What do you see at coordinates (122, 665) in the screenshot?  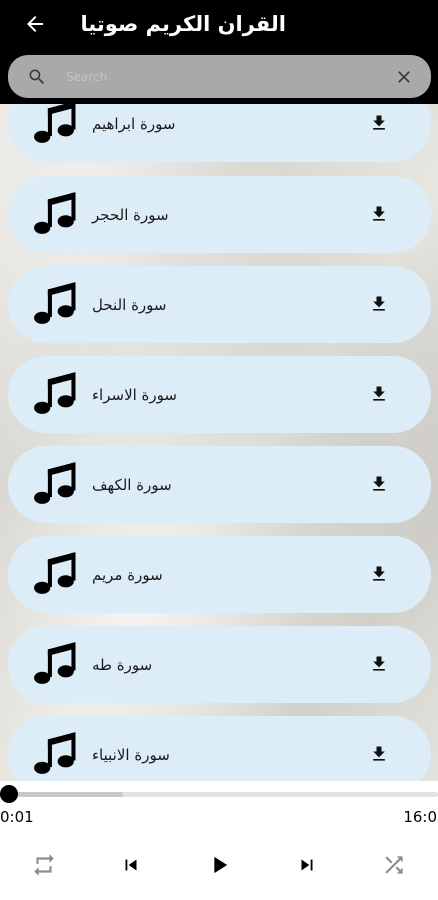 I see `list-item-label: سورة طه` at bounding box center [122, 665].